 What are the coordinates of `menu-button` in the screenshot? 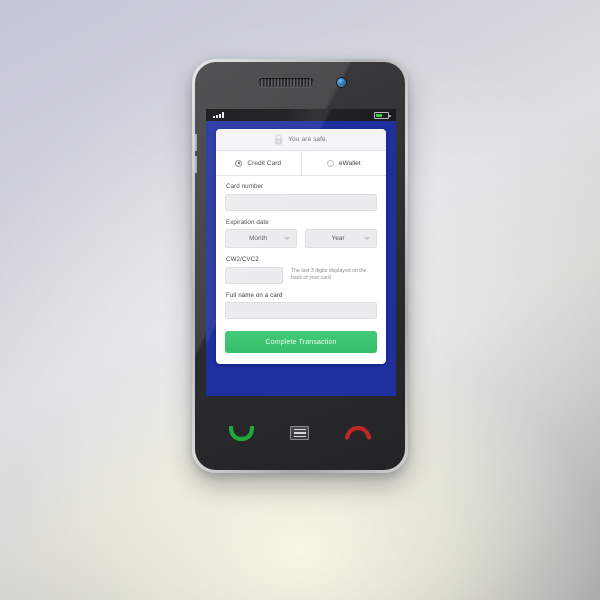 It's located at (299, 433).